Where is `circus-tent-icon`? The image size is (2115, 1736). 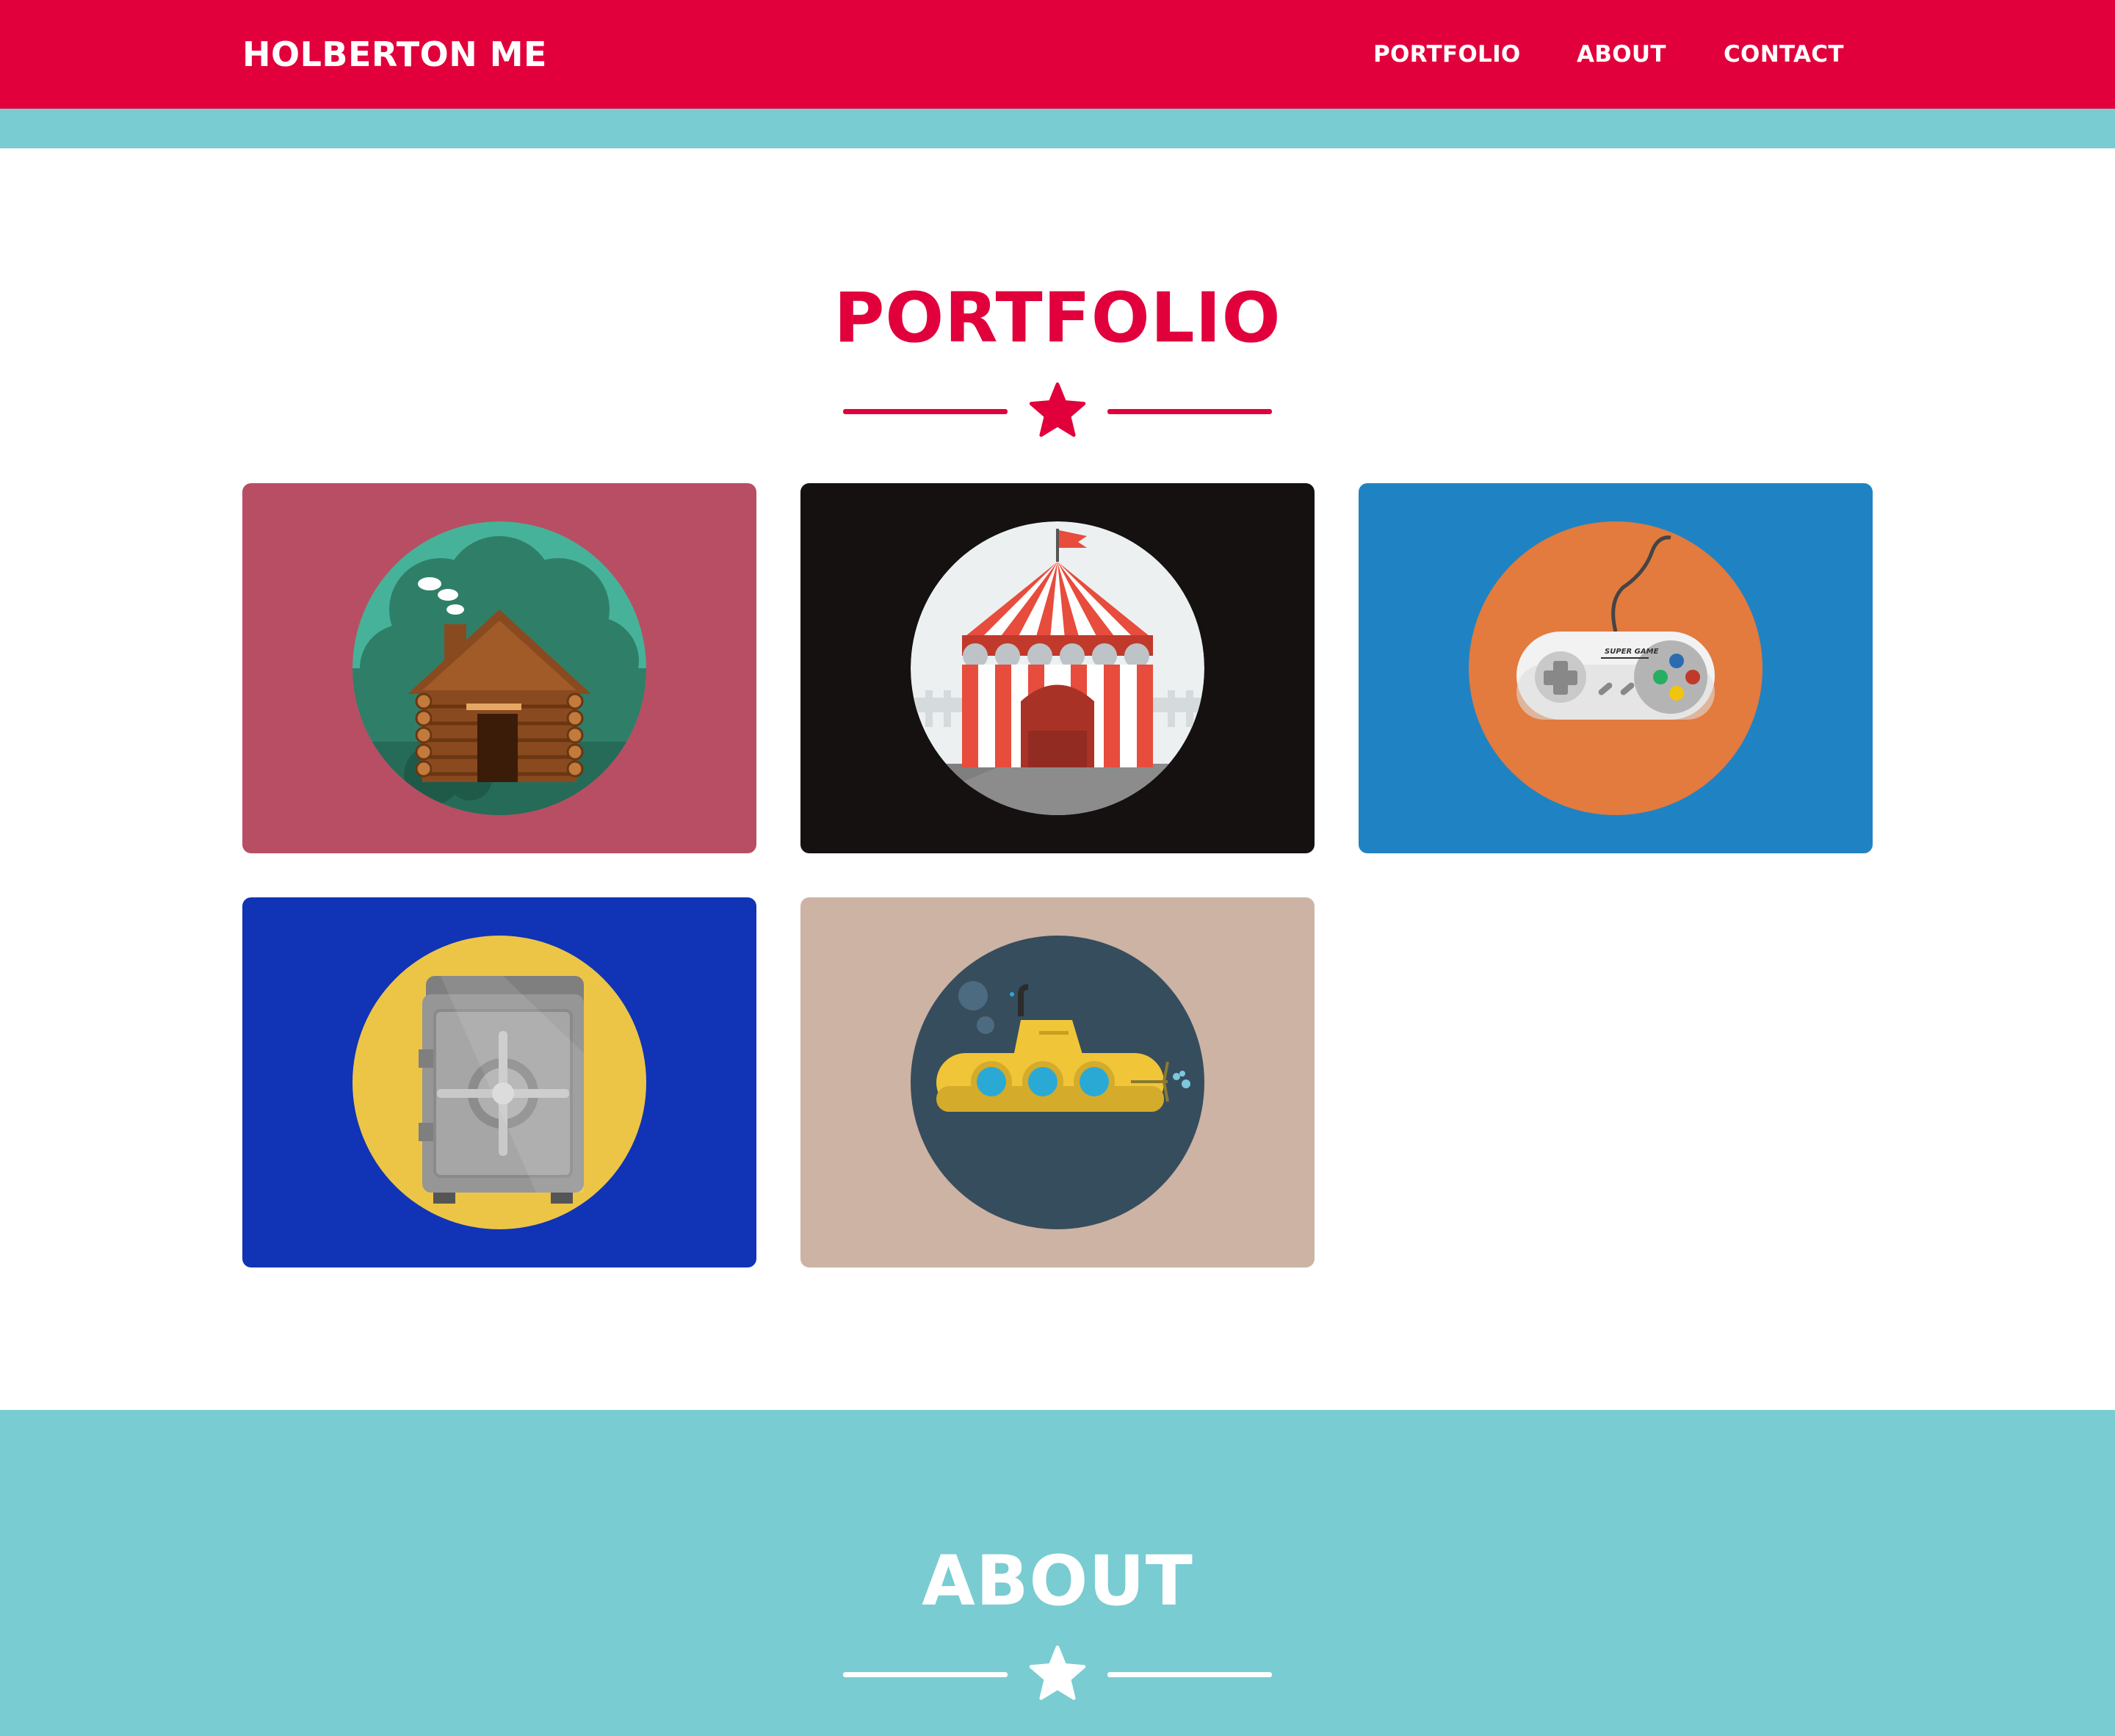
circus-tent-icon is located at coordinates (1057, 668).